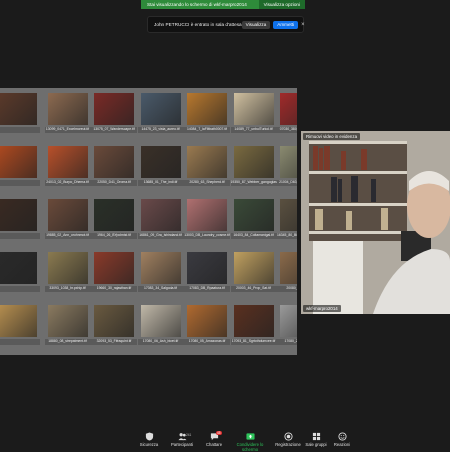  Describe the element at coordinates (287, 219) in the screenshot. I see `thumbnail: 16345_80_Bloom_openhenge.tif` at that location.